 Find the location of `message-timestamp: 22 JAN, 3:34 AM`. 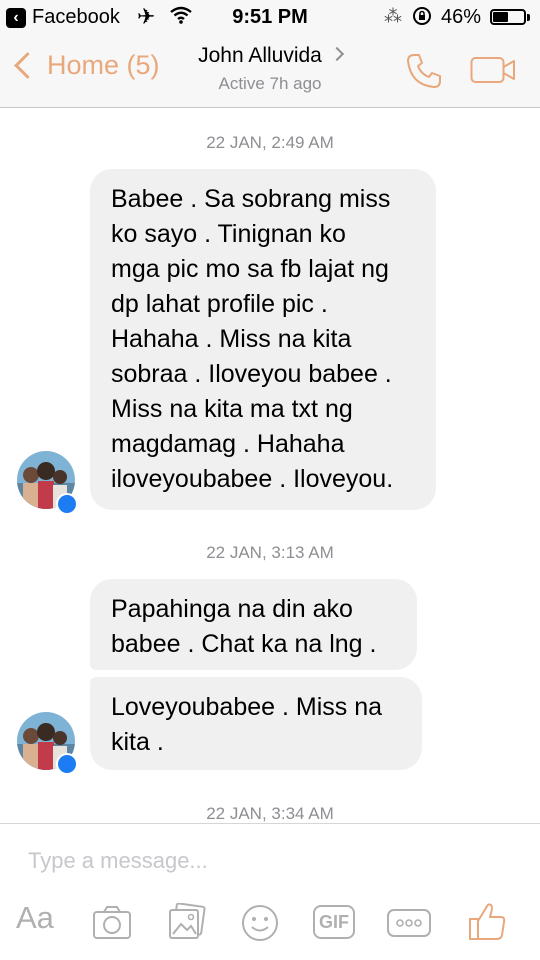

message-timestamp: 22 JAN, 3:34 AM is located at coordinates (270, 813).